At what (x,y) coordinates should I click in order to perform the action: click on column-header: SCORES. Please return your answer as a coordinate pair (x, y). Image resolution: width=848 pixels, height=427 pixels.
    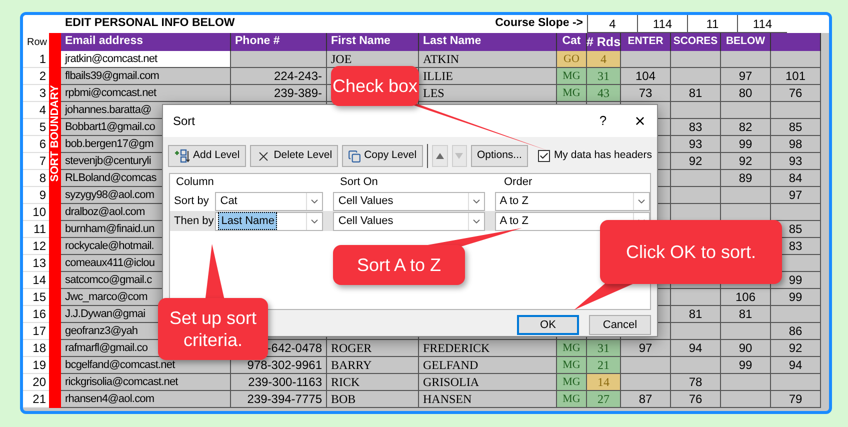
    Looking at the image, I should click on (695, 42).